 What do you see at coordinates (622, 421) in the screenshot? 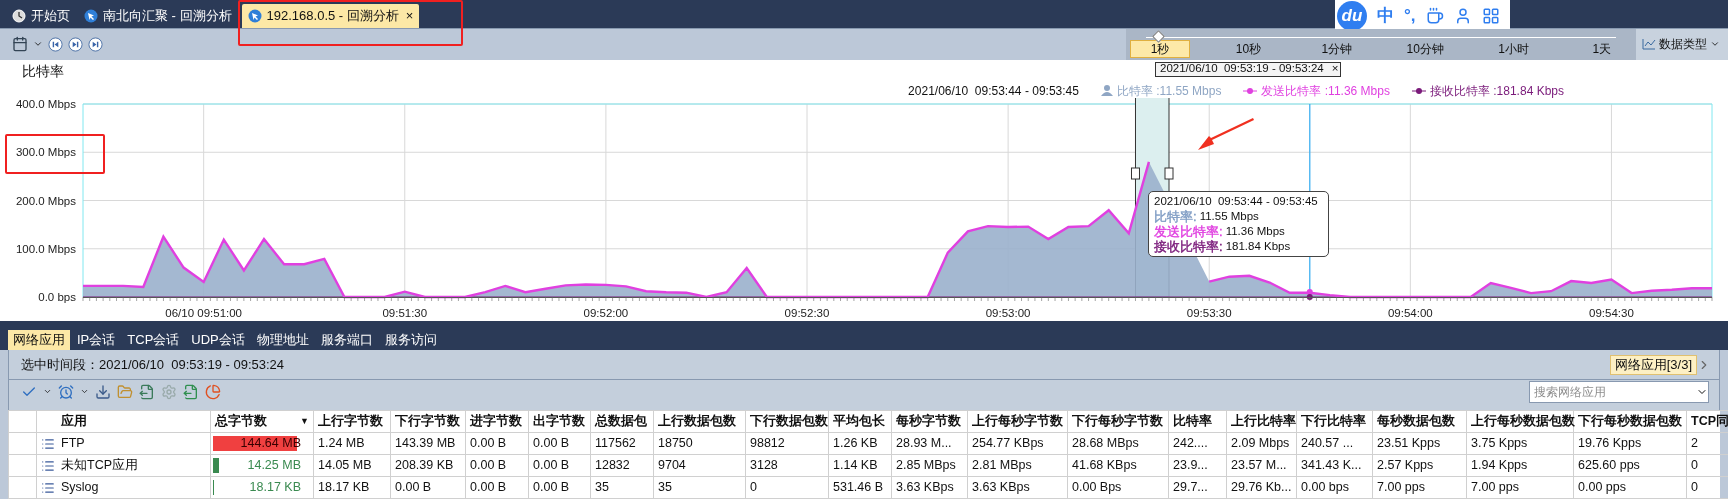
I see `column-header: 总数据包` at bounding box center [622, 421].